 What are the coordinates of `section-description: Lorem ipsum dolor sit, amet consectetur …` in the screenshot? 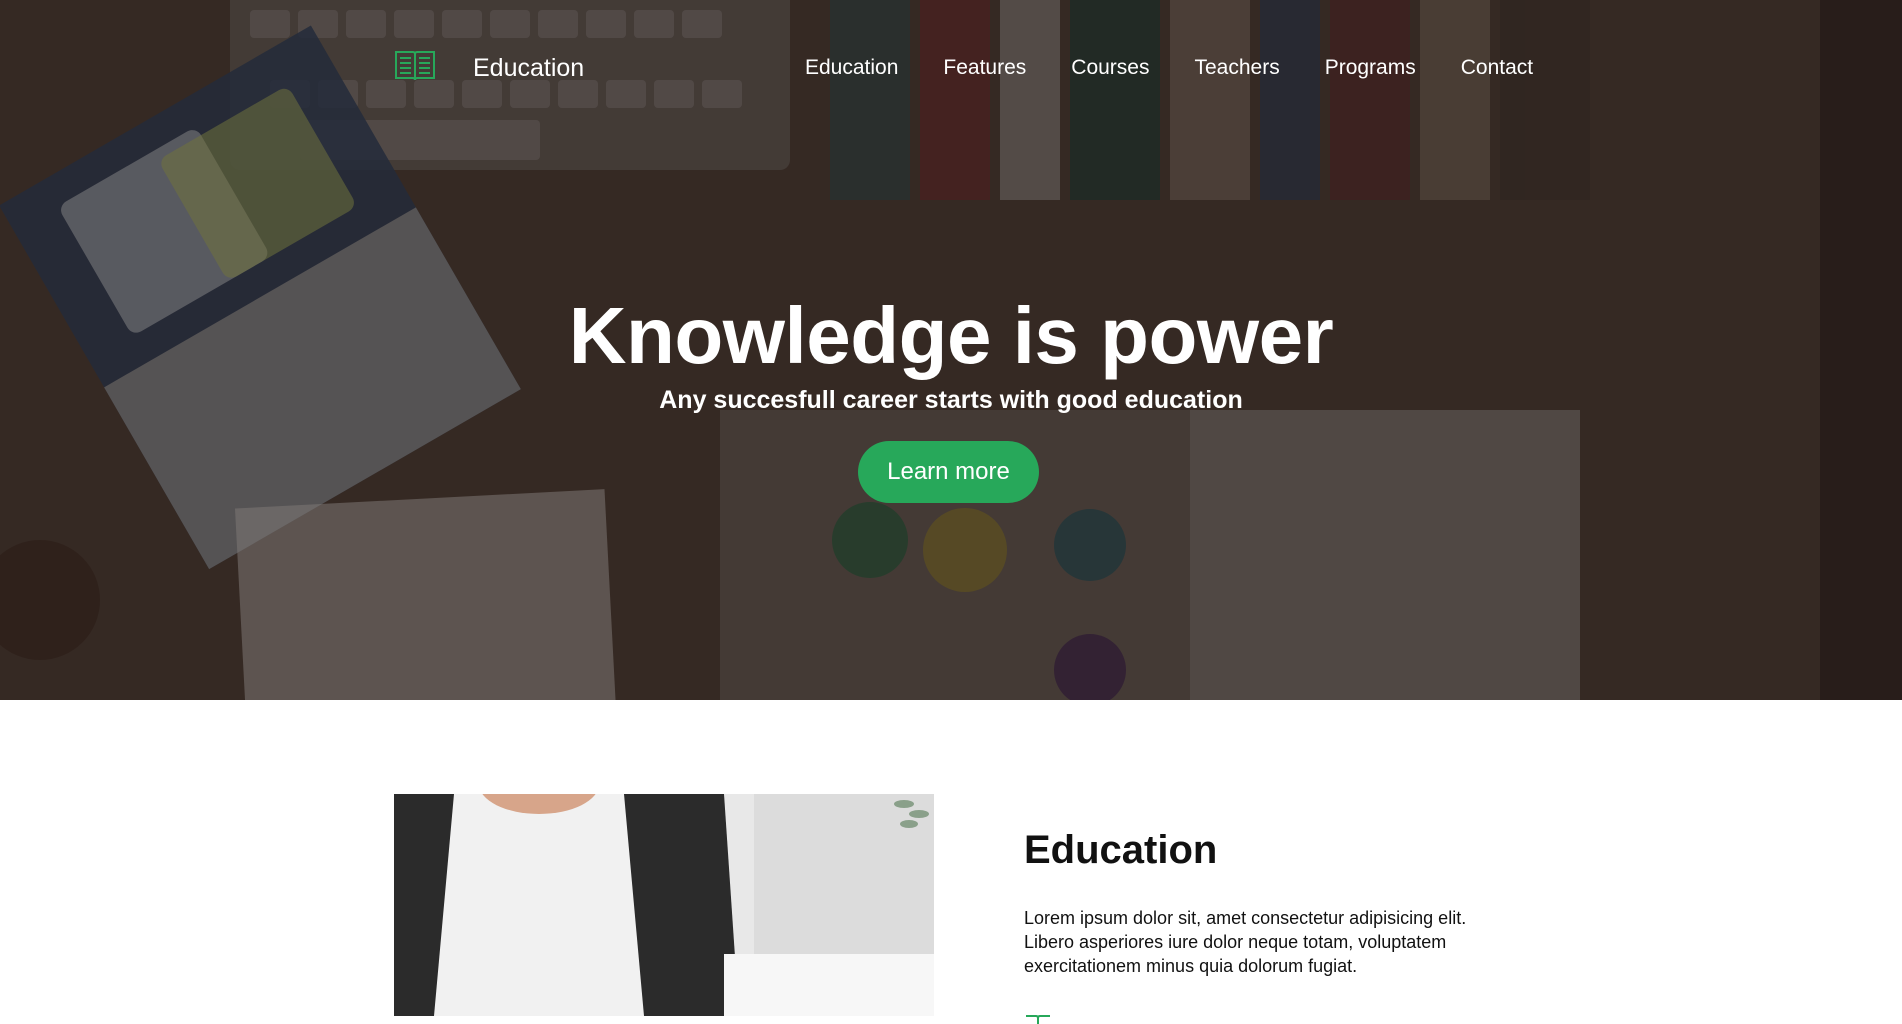 It's located at (1245, 942).